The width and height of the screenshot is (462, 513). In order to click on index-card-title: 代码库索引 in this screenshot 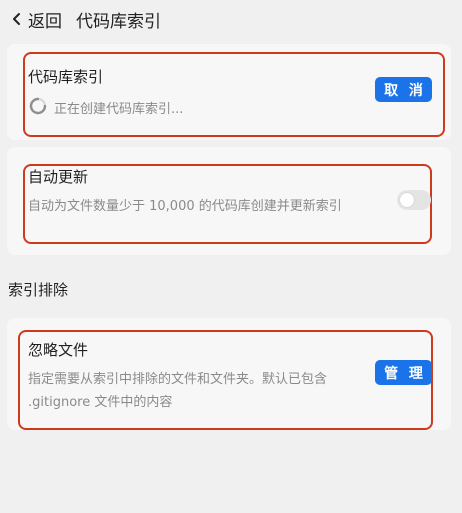, I will do `click(66, 77)`.